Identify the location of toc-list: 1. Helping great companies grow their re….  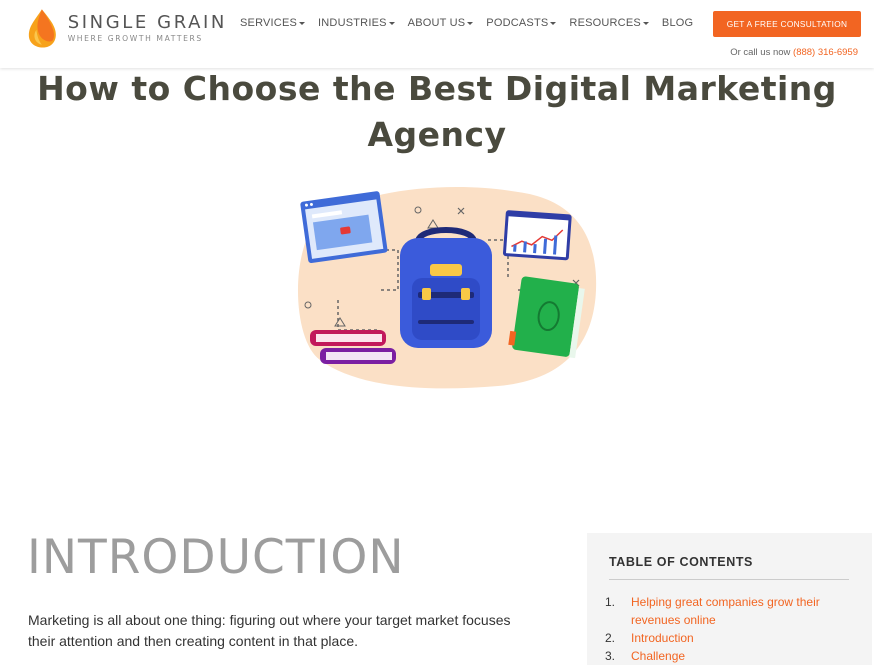
(727, 629).